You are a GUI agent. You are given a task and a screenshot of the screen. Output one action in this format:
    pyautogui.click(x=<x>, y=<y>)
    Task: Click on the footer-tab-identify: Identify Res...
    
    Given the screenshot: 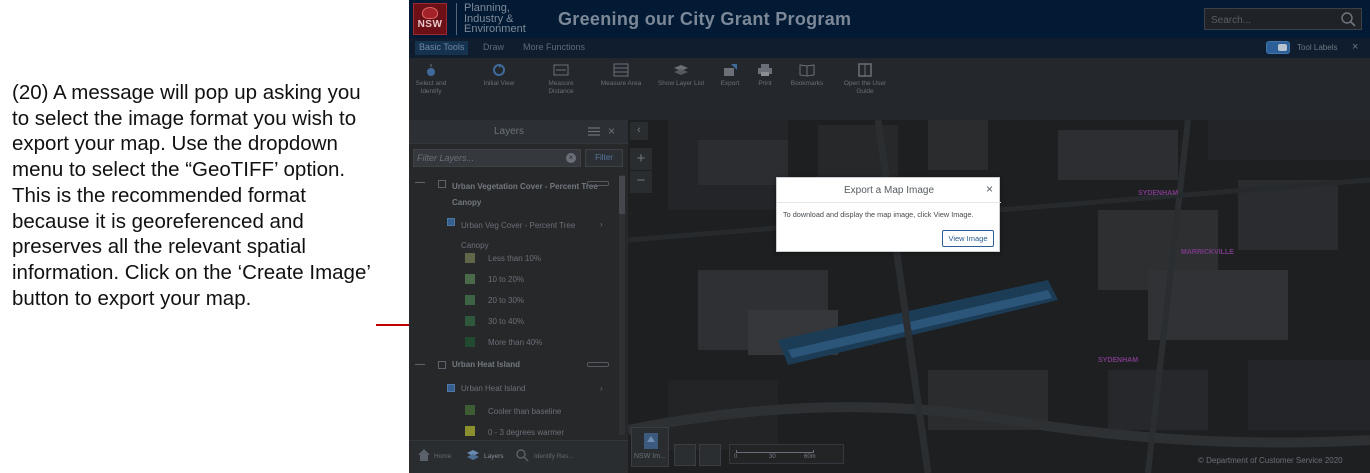 What is the action you would take?
    pyautogui.click(x=554, y=456)
    